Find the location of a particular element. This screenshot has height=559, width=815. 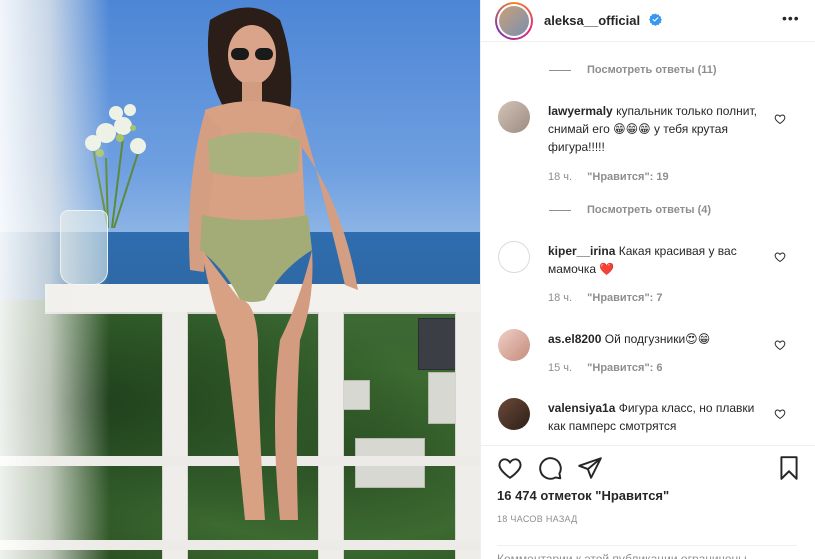

verified-badge-icon is located at coordinates (655, 19).